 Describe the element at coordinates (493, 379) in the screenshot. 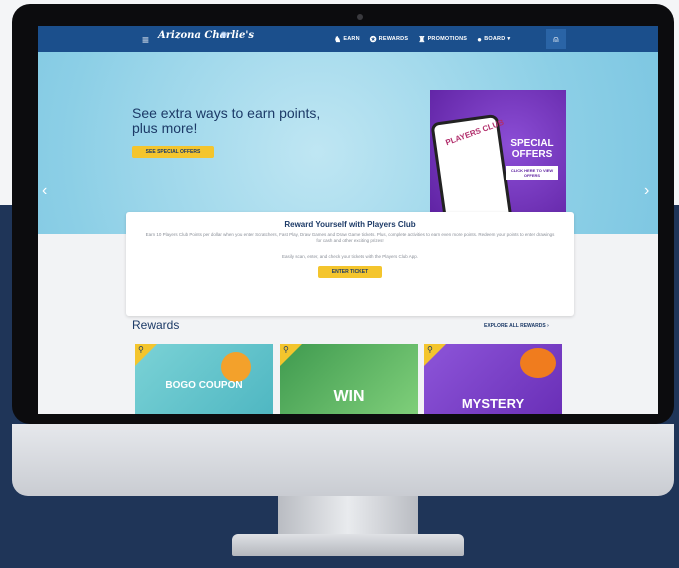

I see `reward-tile-mystery: ⚲ MYSTERY` at that location.